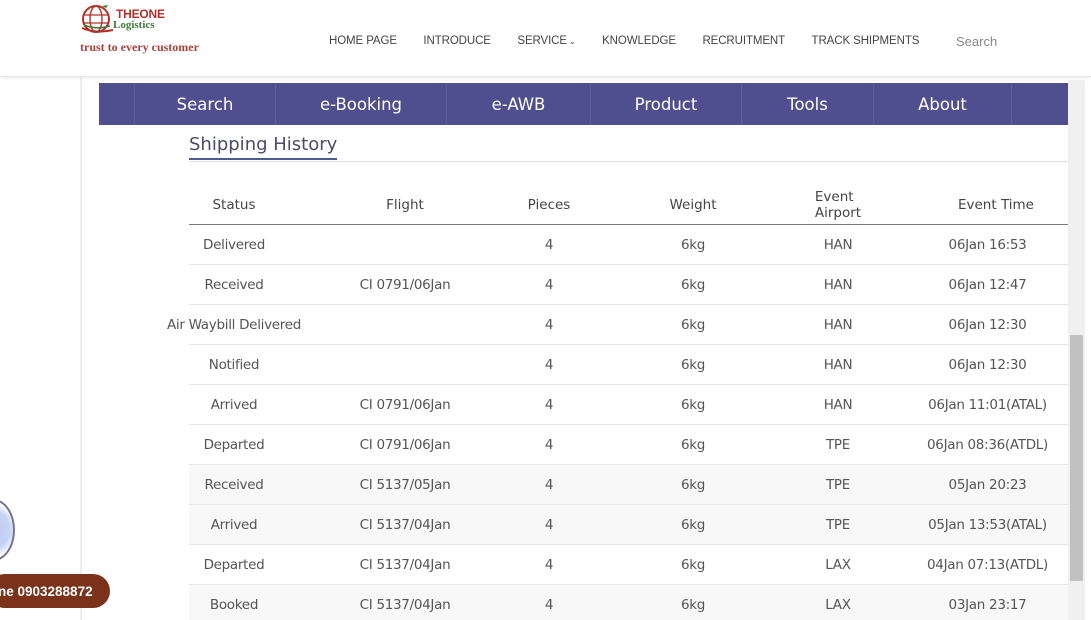 The image size is (1091, 620). Describe the element at coordinates (363, 41) in the screenshot. I see `nav-home-page: HOME PAGE` at that location.